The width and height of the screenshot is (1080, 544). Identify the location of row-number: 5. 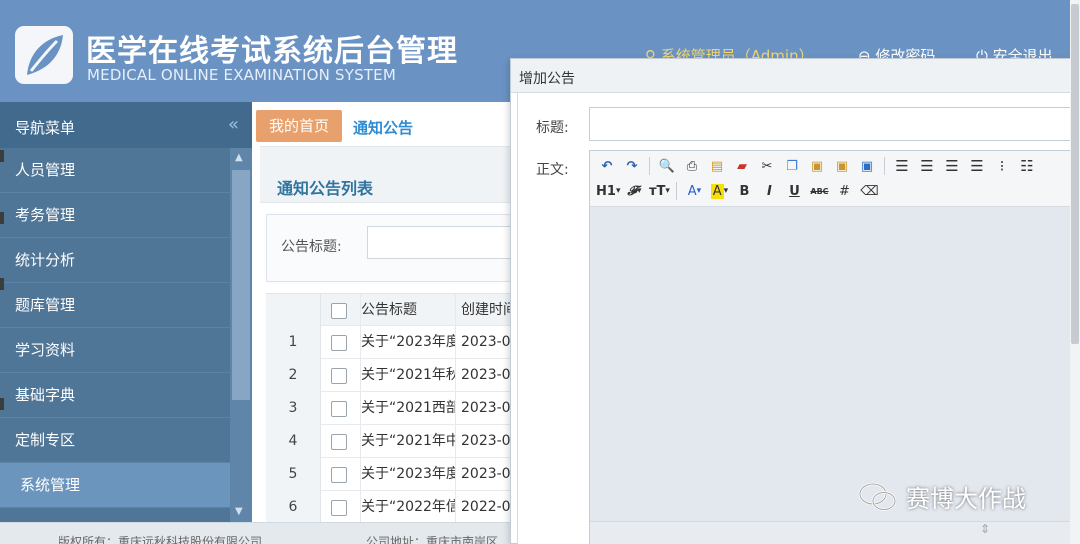
(293, 474).